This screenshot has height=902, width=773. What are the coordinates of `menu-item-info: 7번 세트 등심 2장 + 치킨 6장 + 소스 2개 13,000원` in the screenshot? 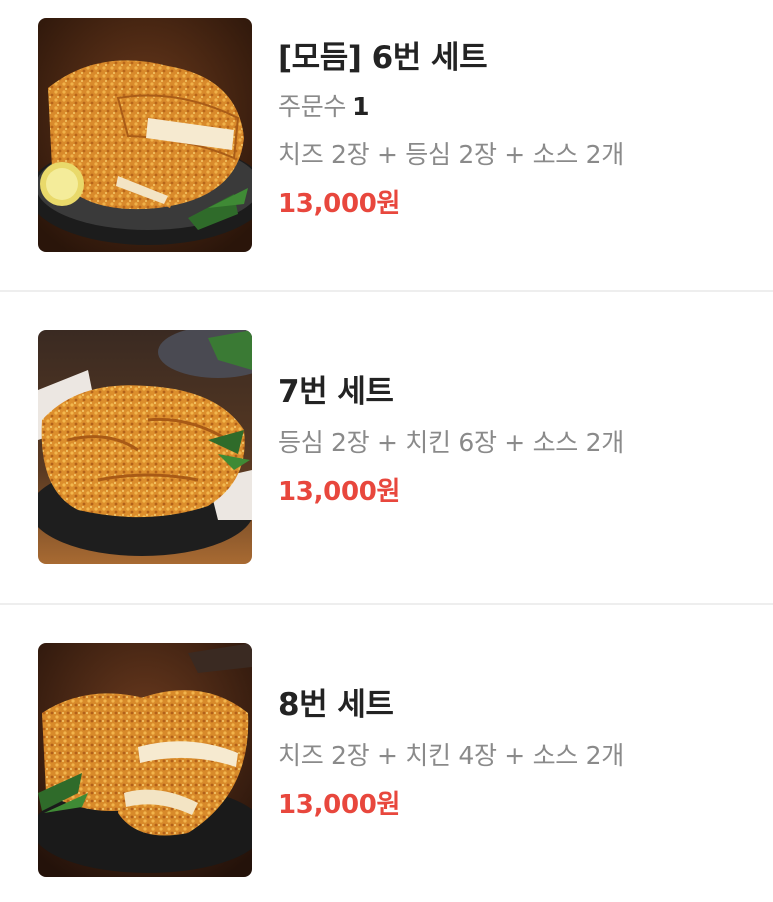 It's located at (519, 441).